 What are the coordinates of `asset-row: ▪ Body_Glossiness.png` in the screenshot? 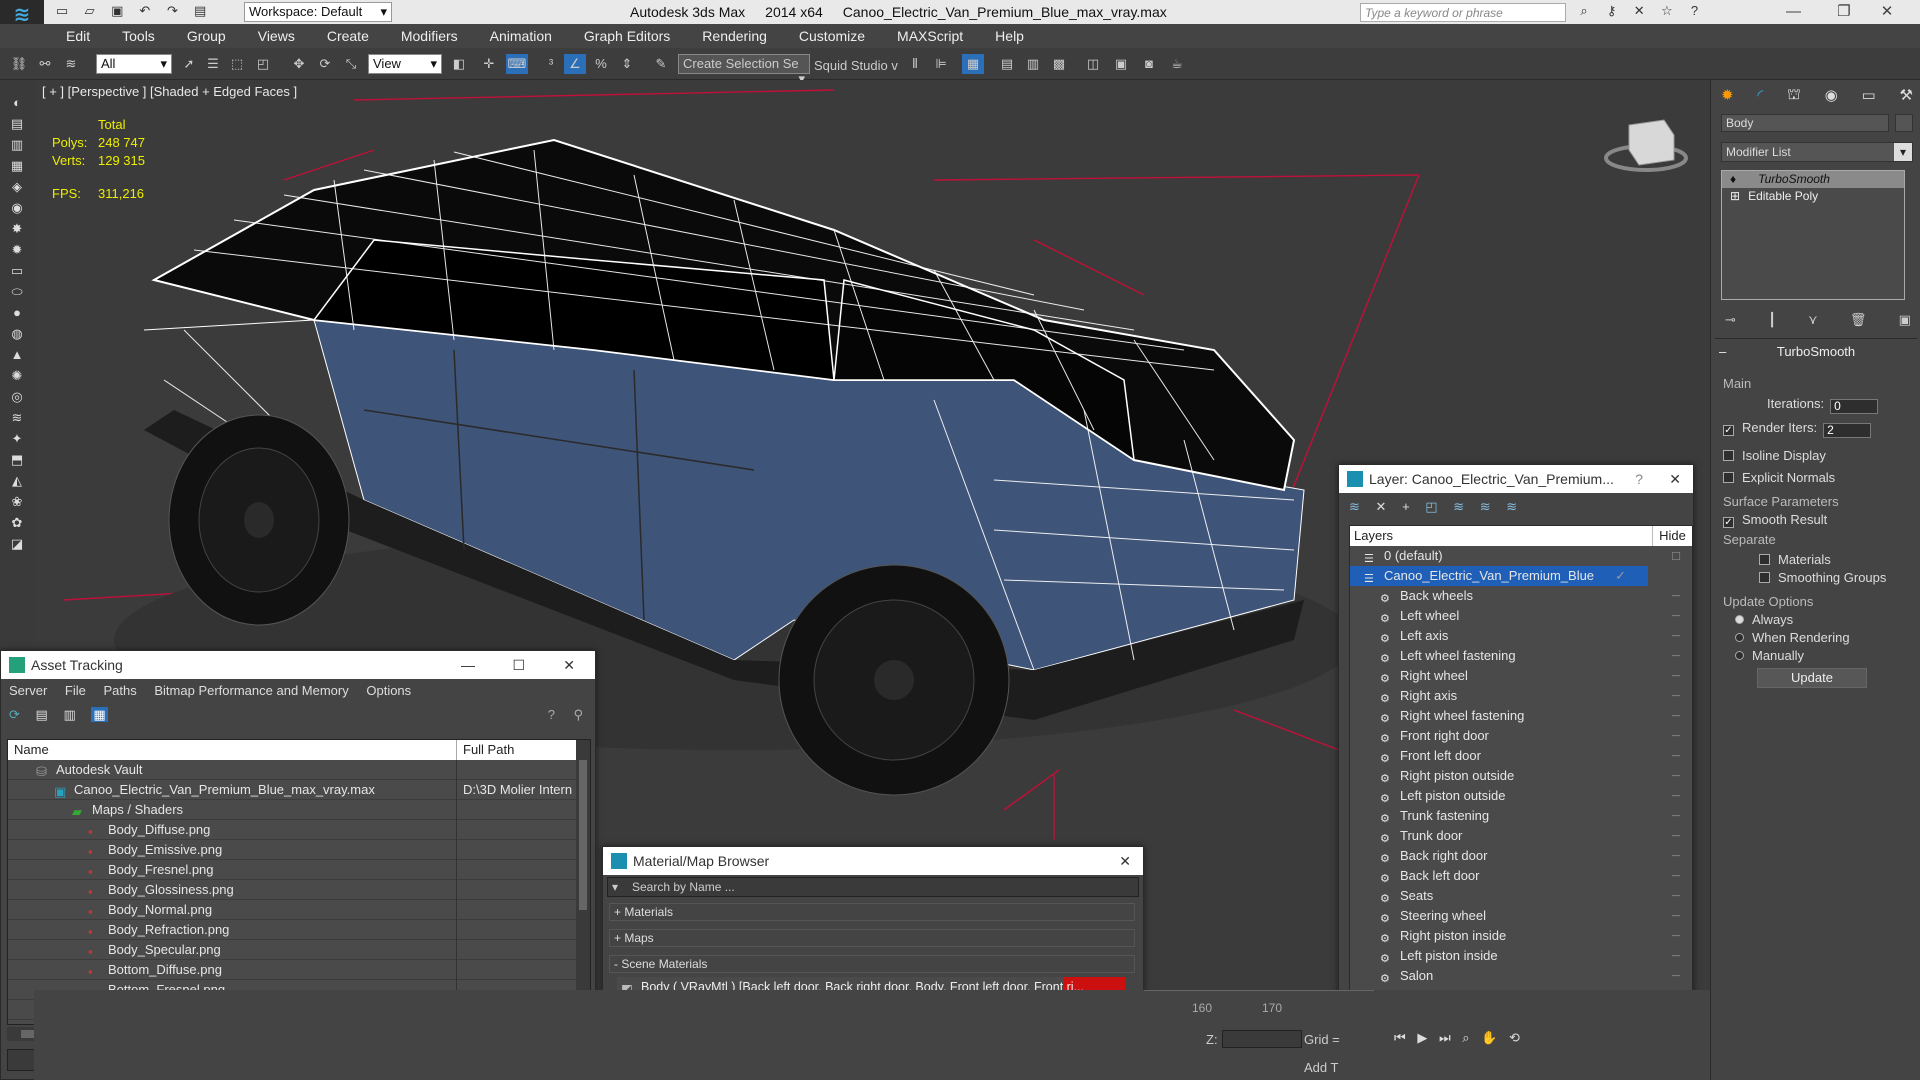 It's located at (299, 890).